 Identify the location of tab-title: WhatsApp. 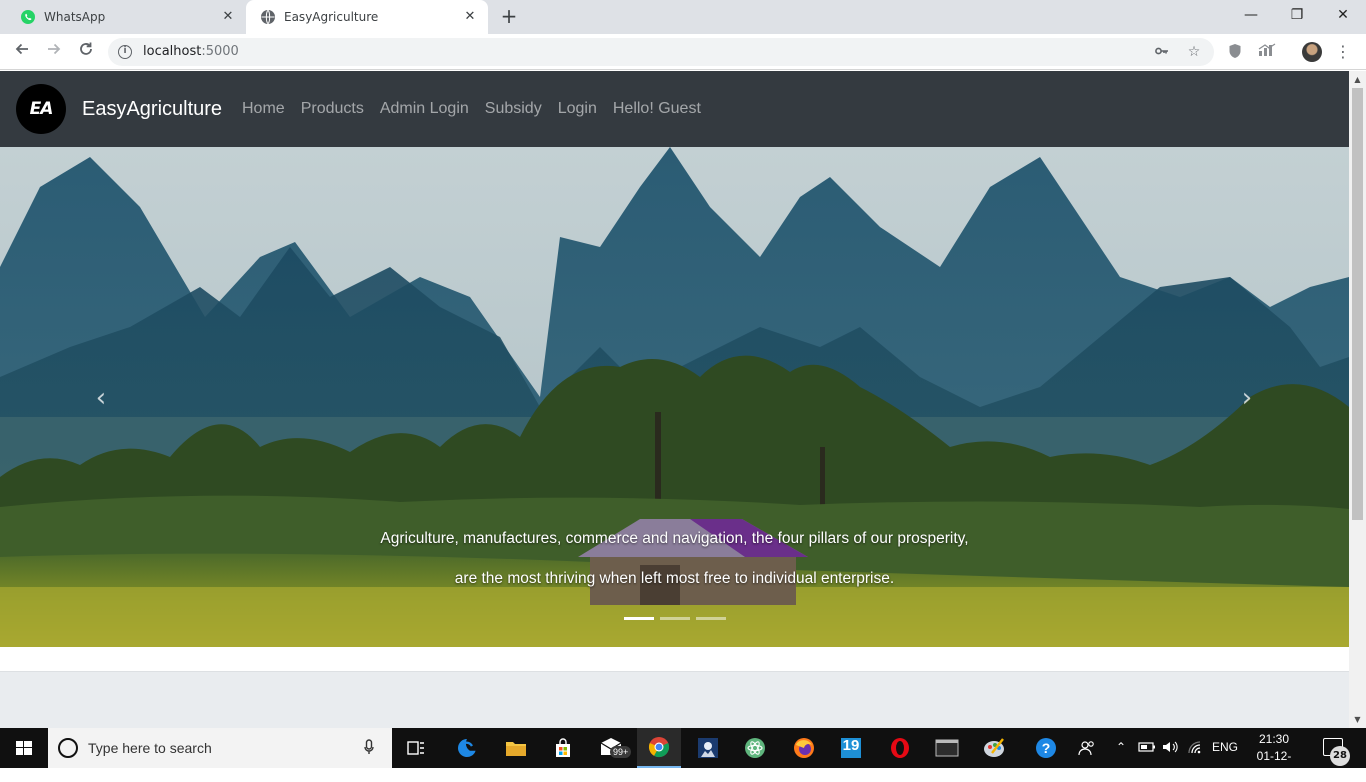
(75, 17).